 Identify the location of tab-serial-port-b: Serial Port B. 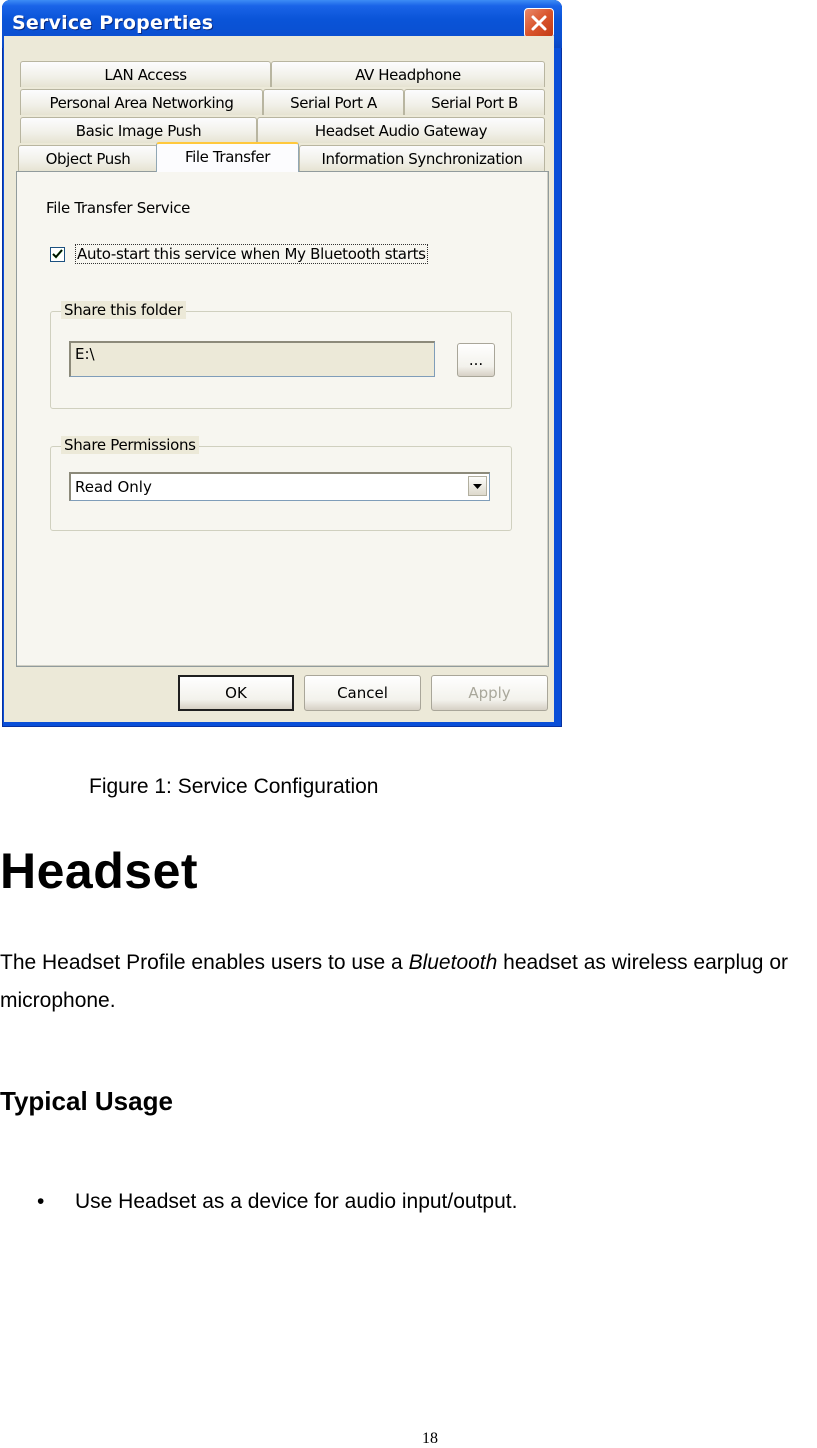
(474, 102).